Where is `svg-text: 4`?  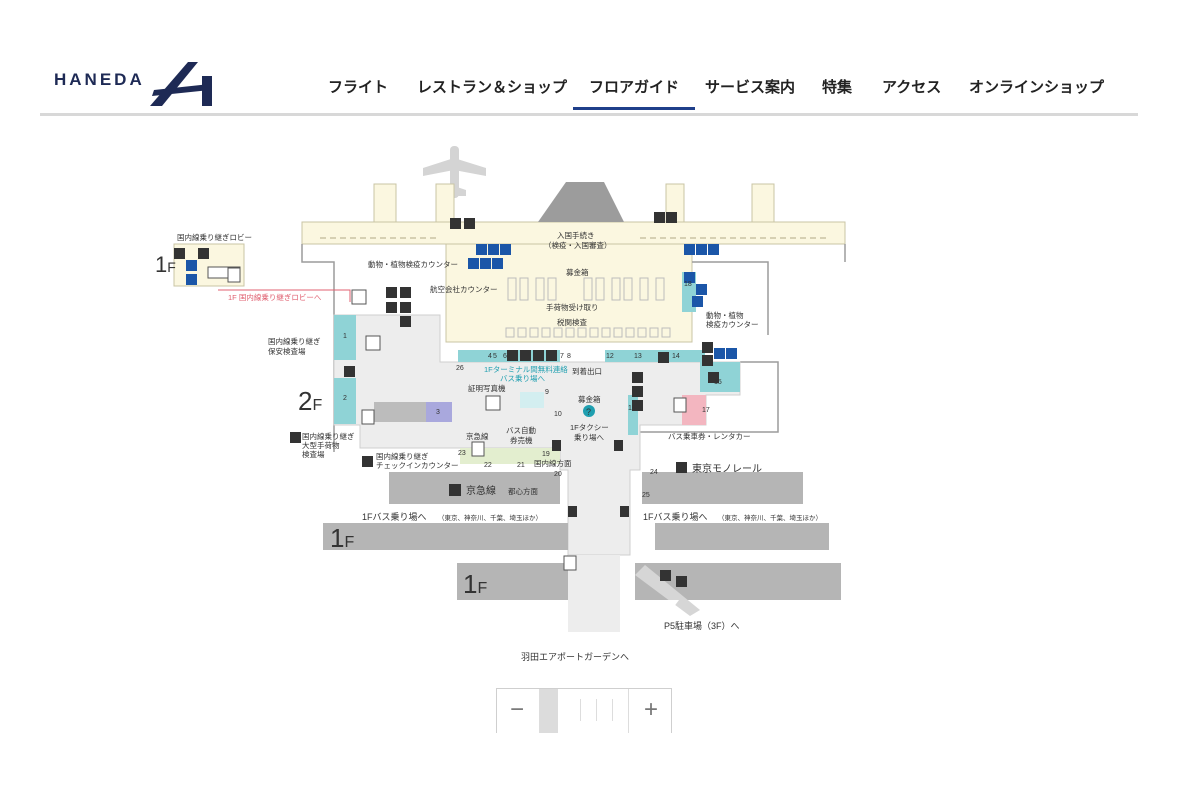 svg-text: 4 is located at coordinates (490, 356).